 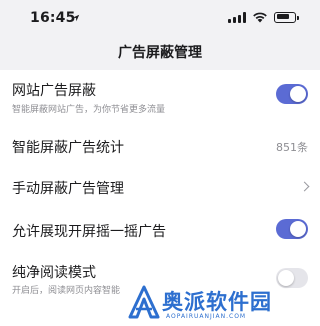 I want to click on row-subtitle: 智能屏蔽网站广告，为你节省更多流量, so click(x=89, y=110).